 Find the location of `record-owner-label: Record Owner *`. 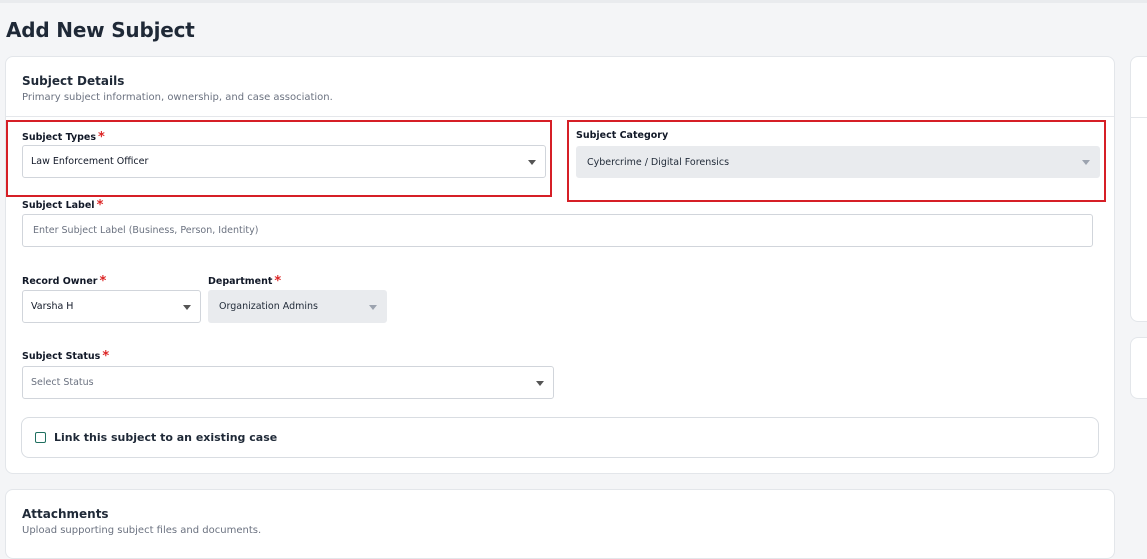

record-owner-label: Record Owner * is located at coordinates (64, 281).